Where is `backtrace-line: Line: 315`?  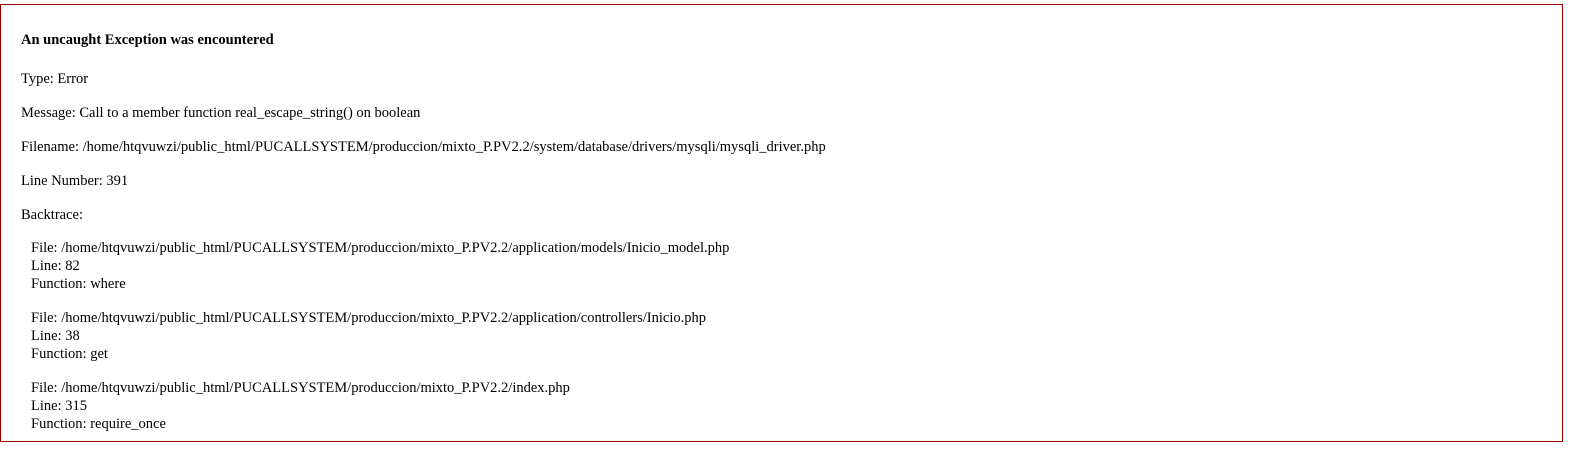
backtrace-line: Line: 315 is located at coordinates (59, 406).